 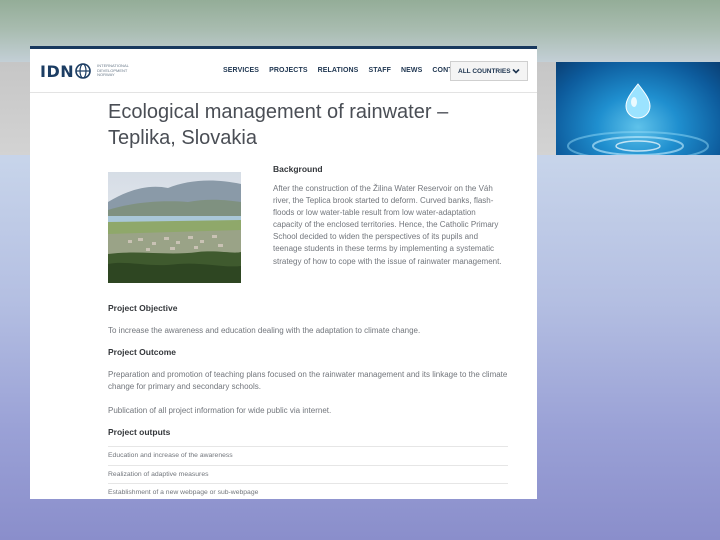 I want to click on globe-icon, so click(x=83, y=71).